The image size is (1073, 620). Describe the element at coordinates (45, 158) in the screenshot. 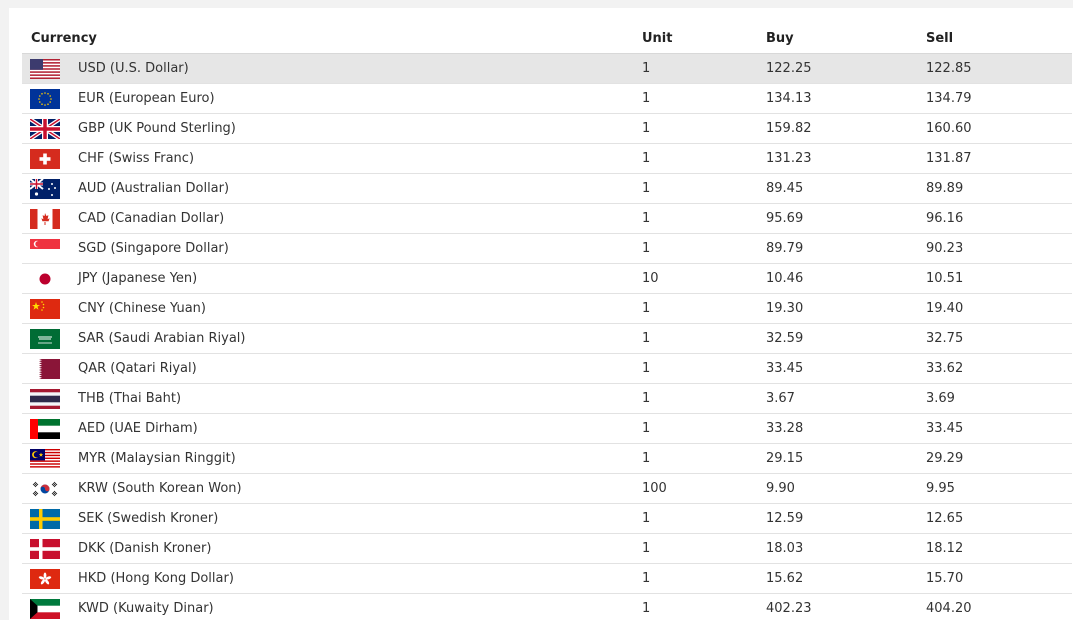

I see `ch-flag-icon` at that location.